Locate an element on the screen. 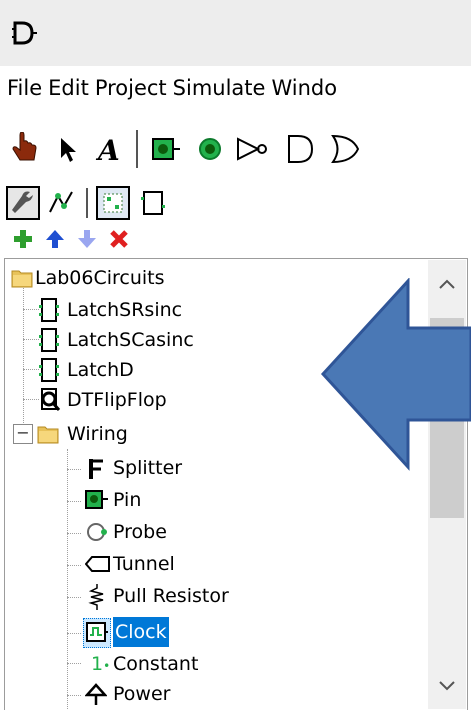  circuit-tree-icon is located at coordinates (61, 203).